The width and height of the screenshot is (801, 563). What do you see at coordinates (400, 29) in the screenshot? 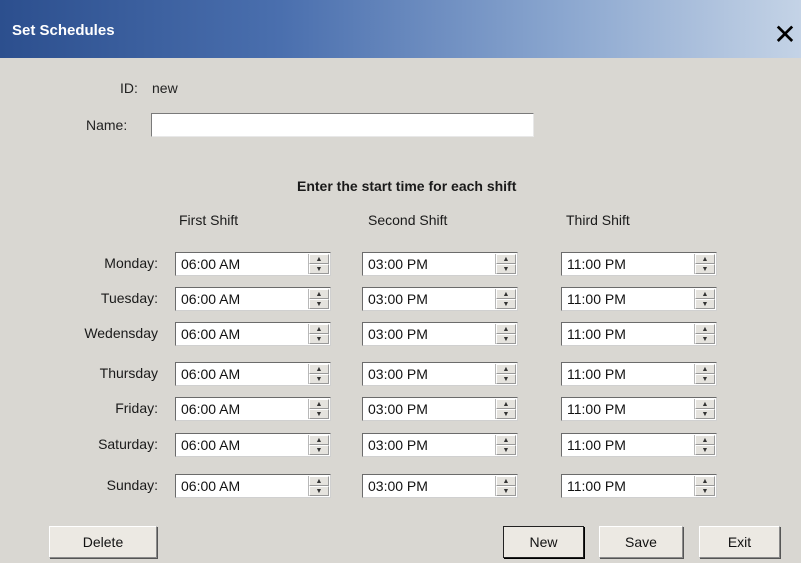
I see `title-bar: Set Schedules ✕` at bounding box center [400, 29].